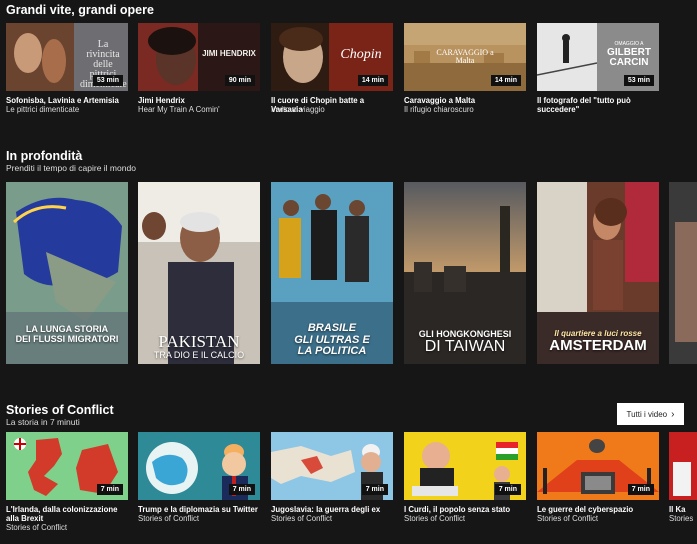  What do you see at coordinates (71, 168) in the screenshot?
I see `section-subtitle-deep: Prenditi il tempo di capire il mondo` at bounding box center [71, 168].